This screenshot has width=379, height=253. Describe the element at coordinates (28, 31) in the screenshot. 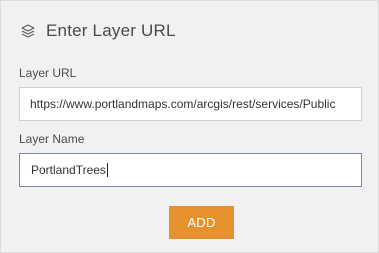

I see `layers-icon` at that location.